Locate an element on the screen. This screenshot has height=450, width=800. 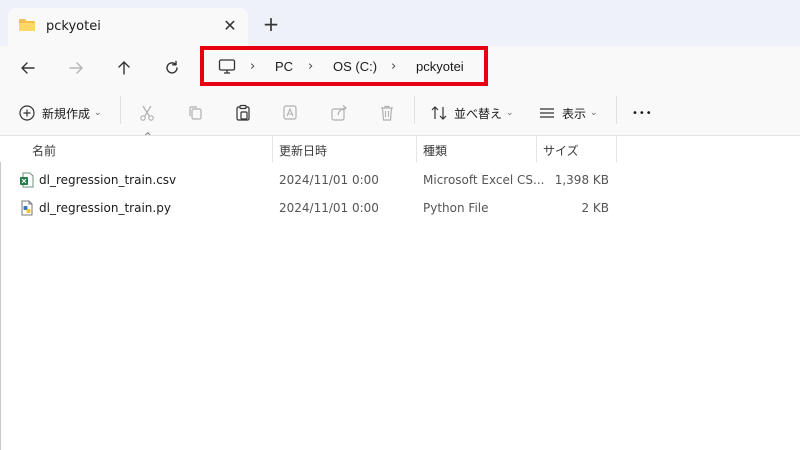
close-tab-icon: ✕ is located at coordinates (230, 25).